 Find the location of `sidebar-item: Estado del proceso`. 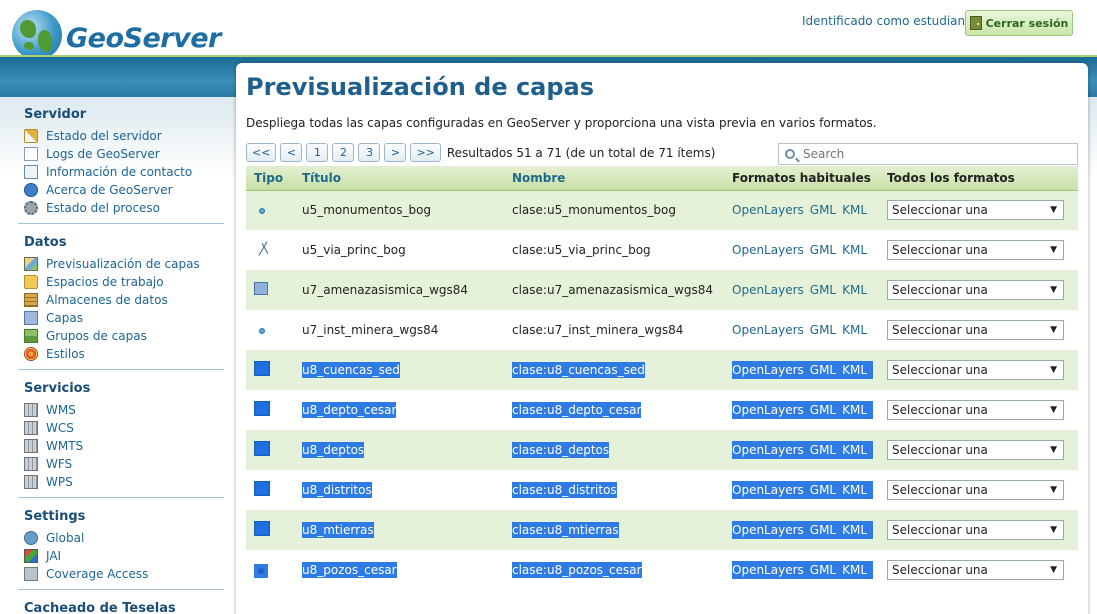

sidebar-item: Estado del proceso is located at coordinates (124, 208).